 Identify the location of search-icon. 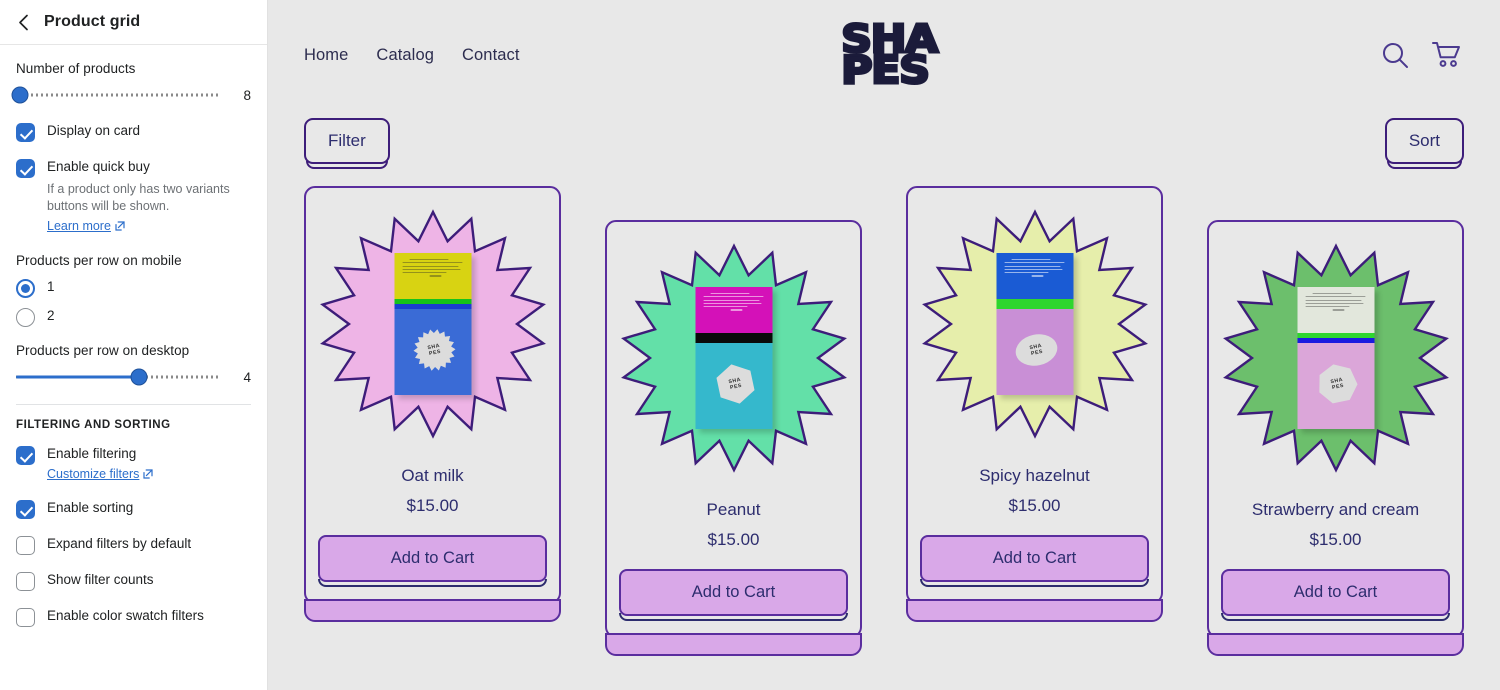
(1395, 55).